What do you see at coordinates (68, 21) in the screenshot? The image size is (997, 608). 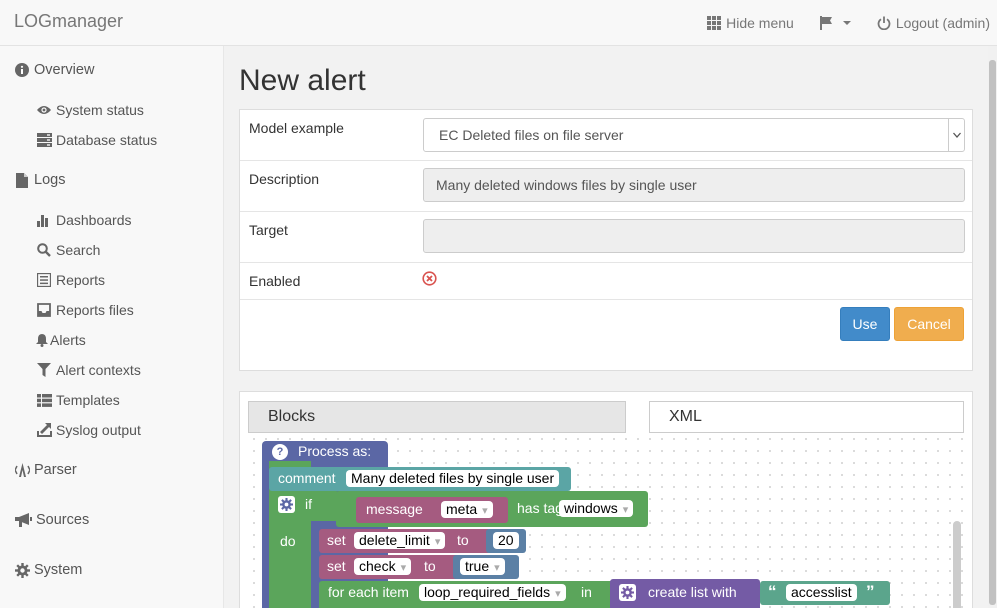 I see `brand-logo: LOGmanager` at bounding box center [68, 21].